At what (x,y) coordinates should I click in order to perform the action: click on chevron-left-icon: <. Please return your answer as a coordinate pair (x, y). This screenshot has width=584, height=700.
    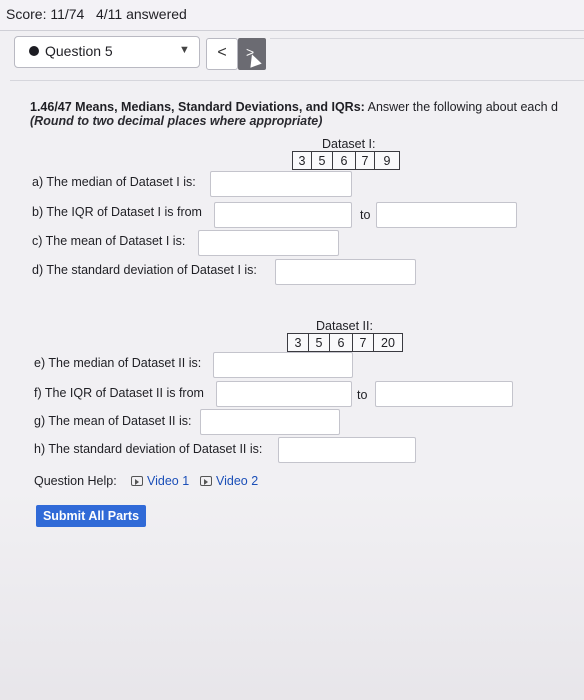
    Looking at the image, I should click on (222, 52).